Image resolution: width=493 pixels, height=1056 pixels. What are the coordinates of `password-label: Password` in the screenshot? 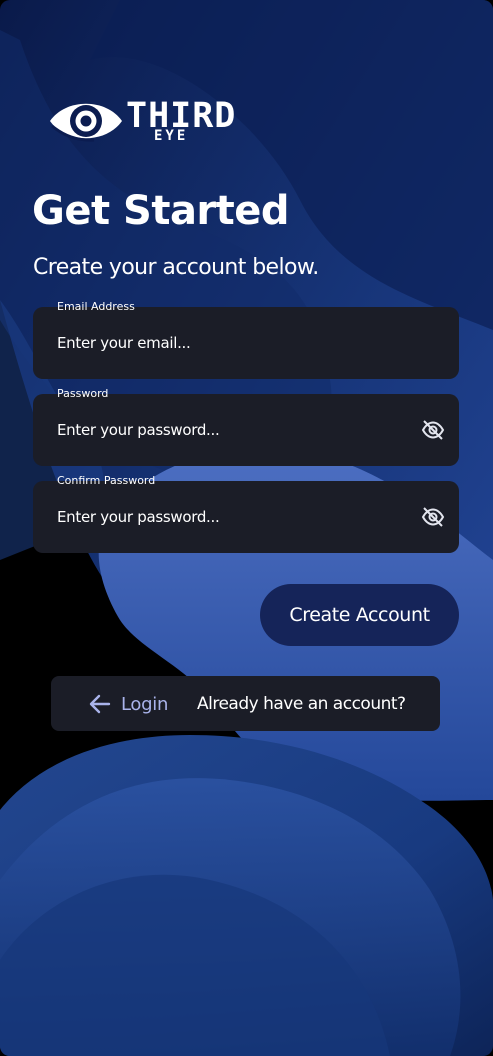 It's located at (83, 393).